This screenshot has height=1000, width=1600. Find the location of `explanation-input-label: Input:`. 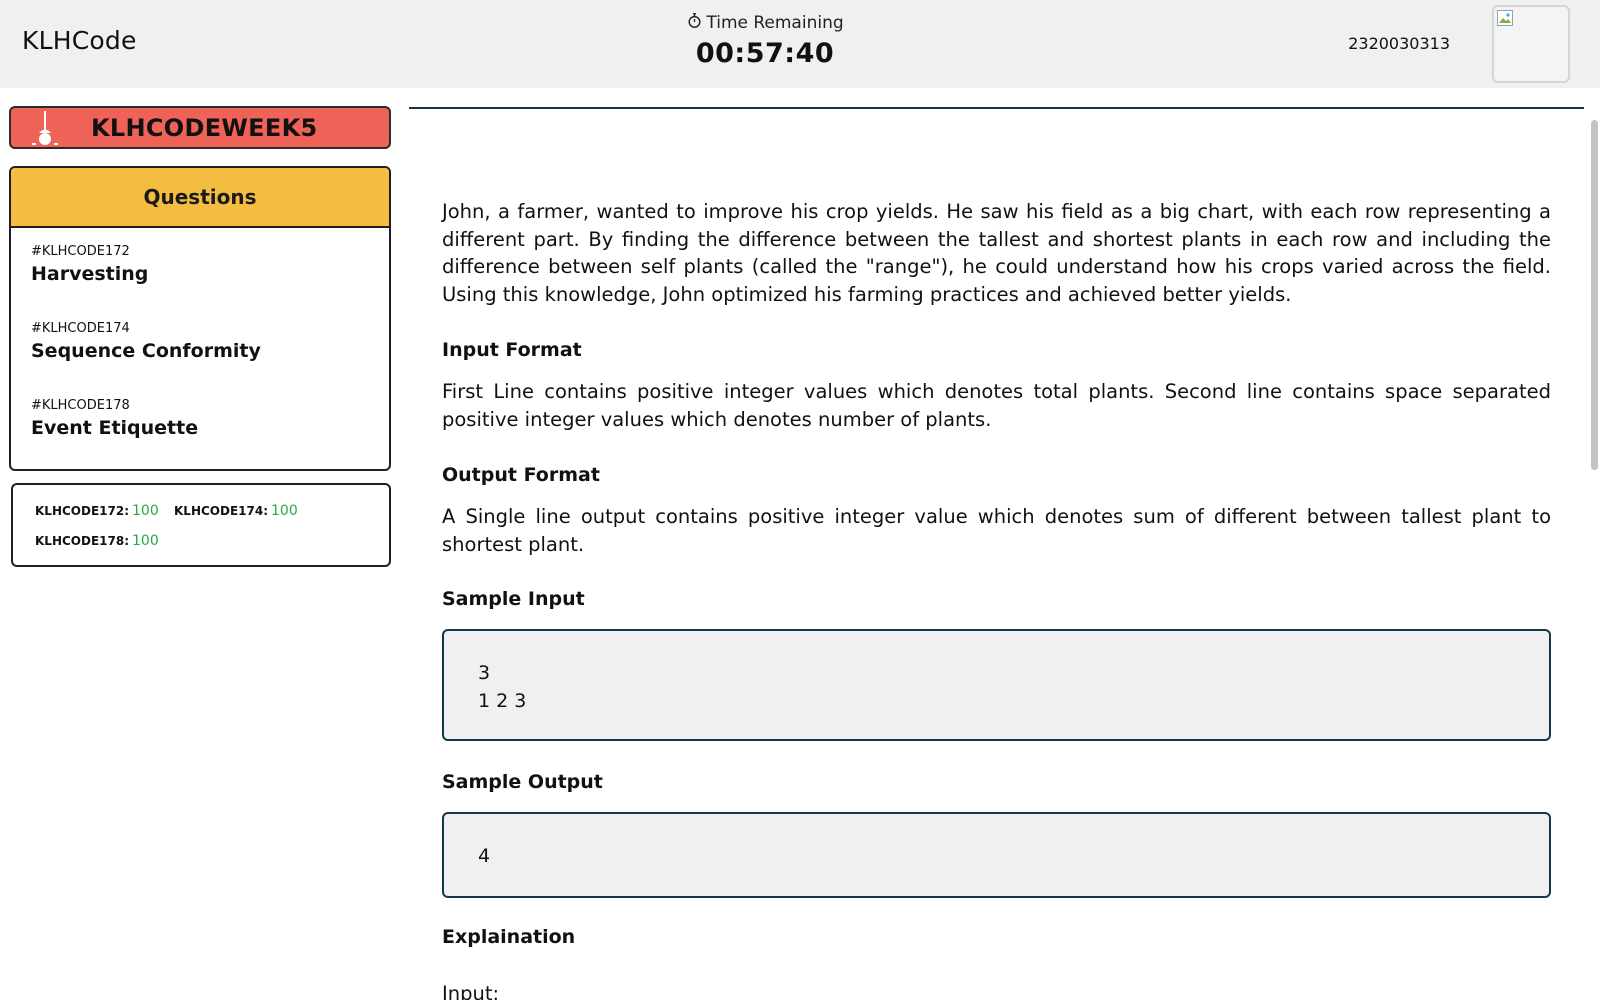

explanation-input-label: Input: is located at coordinates (471, 991).